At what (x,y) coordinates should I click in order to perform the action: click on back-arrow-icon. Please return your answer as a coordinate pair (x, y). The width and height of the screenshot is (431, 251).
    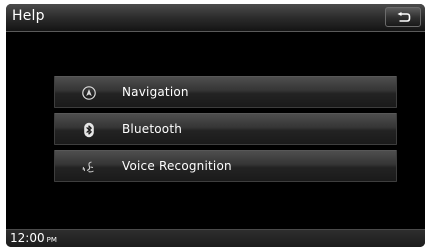
    Looking at the image, I should click on (404, 17).